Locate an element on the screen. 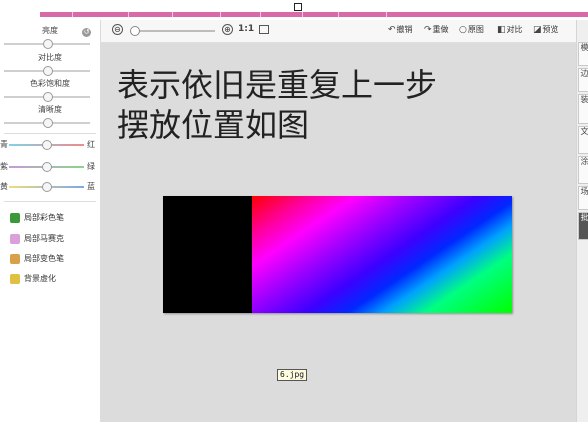  background-blur-tool: 背景虚化 is located at coordinates (33, 279).